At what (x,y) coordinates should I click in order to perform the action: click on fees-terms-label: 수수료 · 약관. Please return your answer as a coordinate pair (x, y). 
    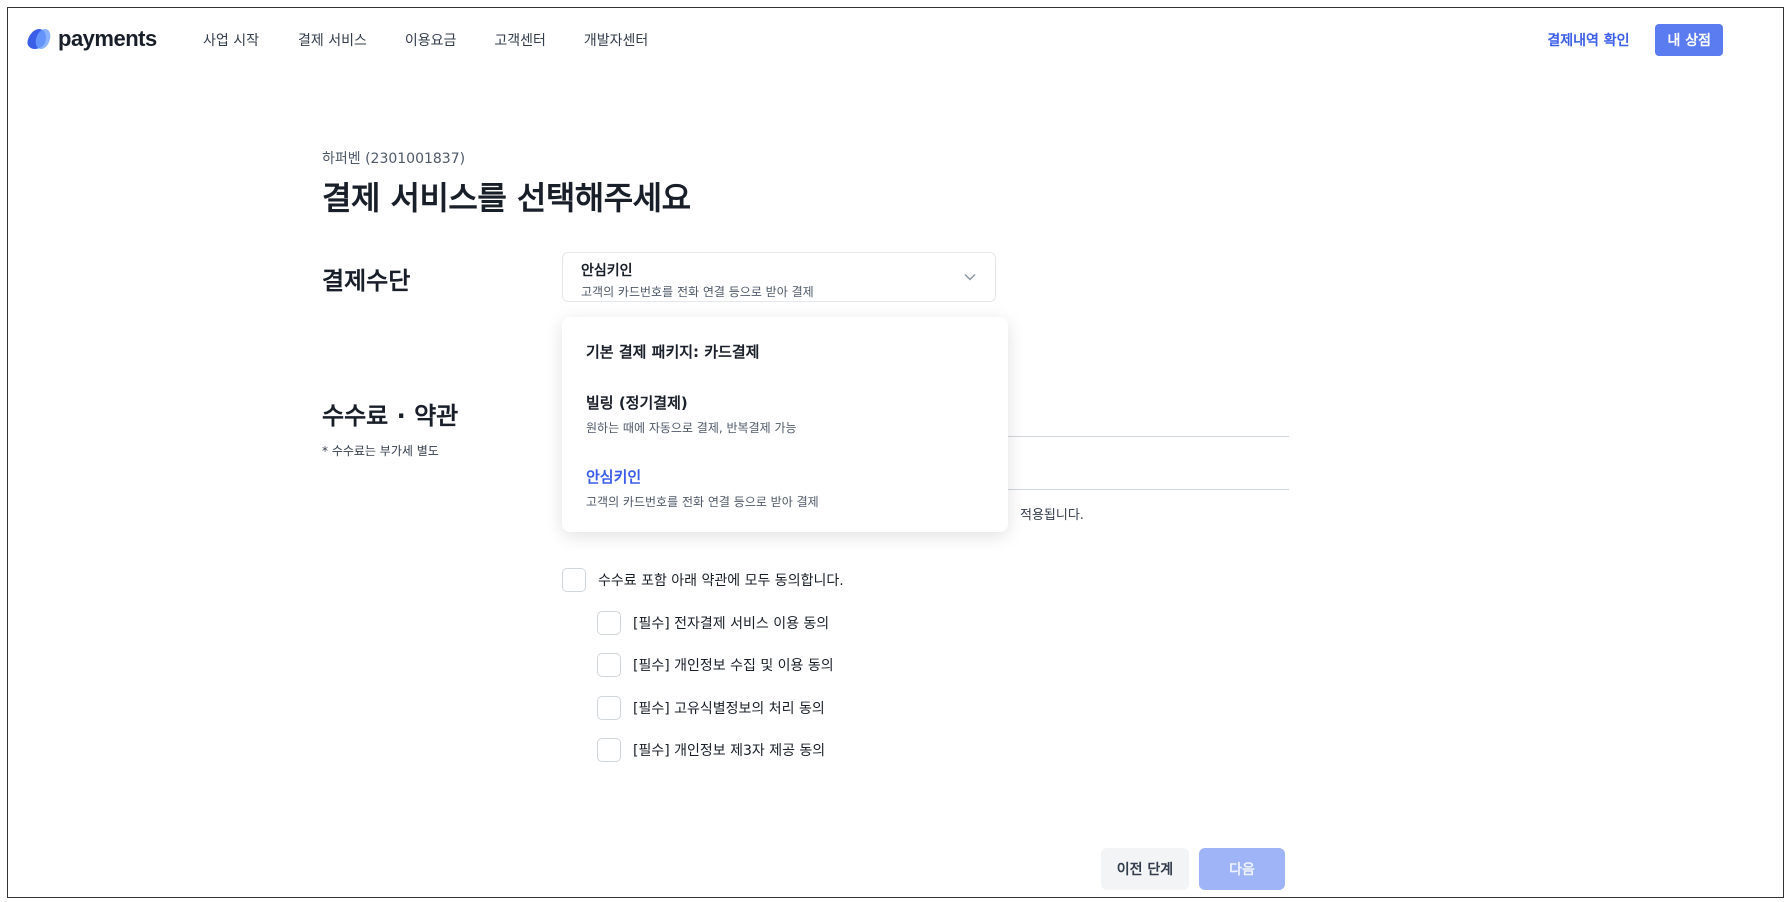
    Looking at the image, I should click on (390, 416).